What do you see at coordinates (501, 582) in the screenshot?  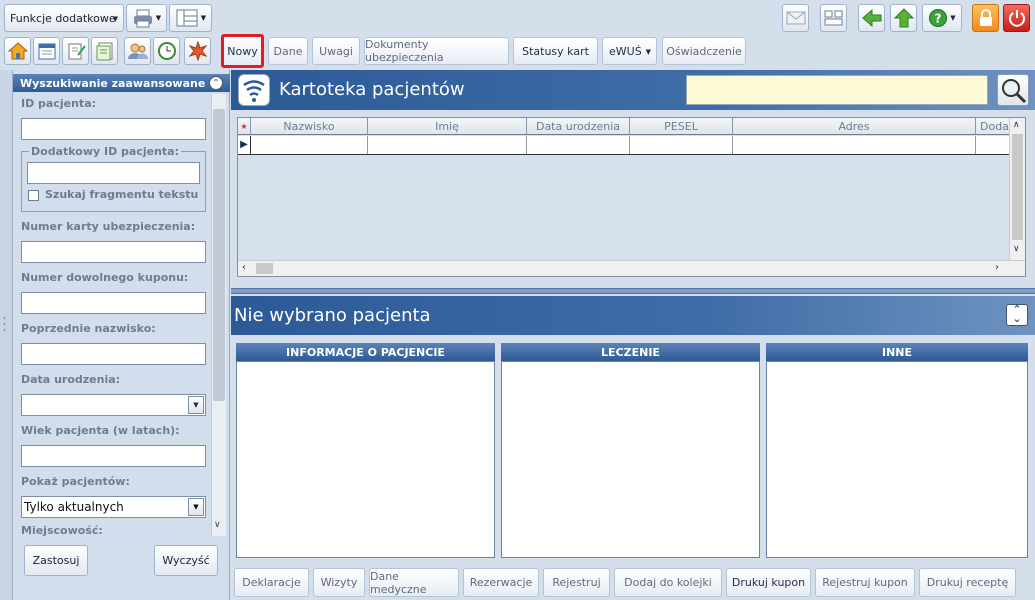 I see `rezerwacje-button: Rezerwacje` at bounding box center [501, 582].